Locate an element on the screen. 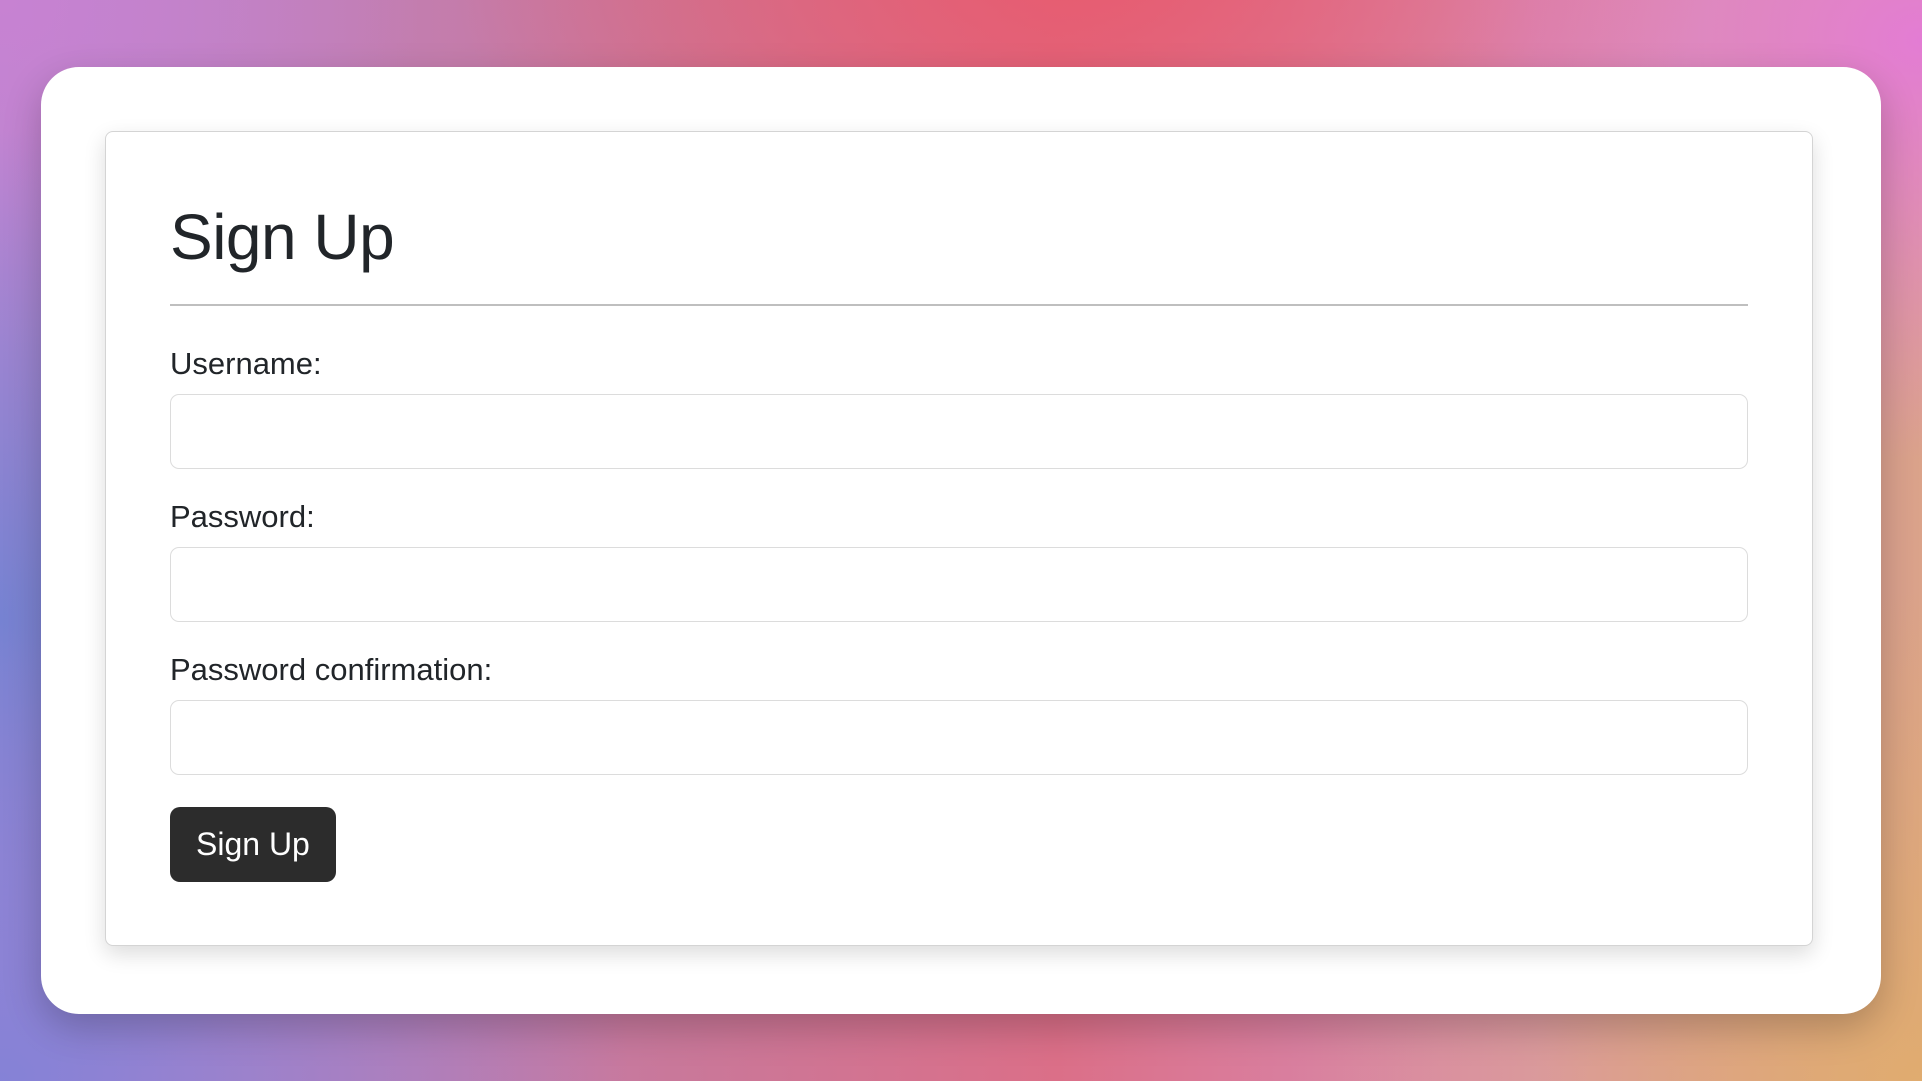  page-title: Sign Up is located at coordinates (282, 237).